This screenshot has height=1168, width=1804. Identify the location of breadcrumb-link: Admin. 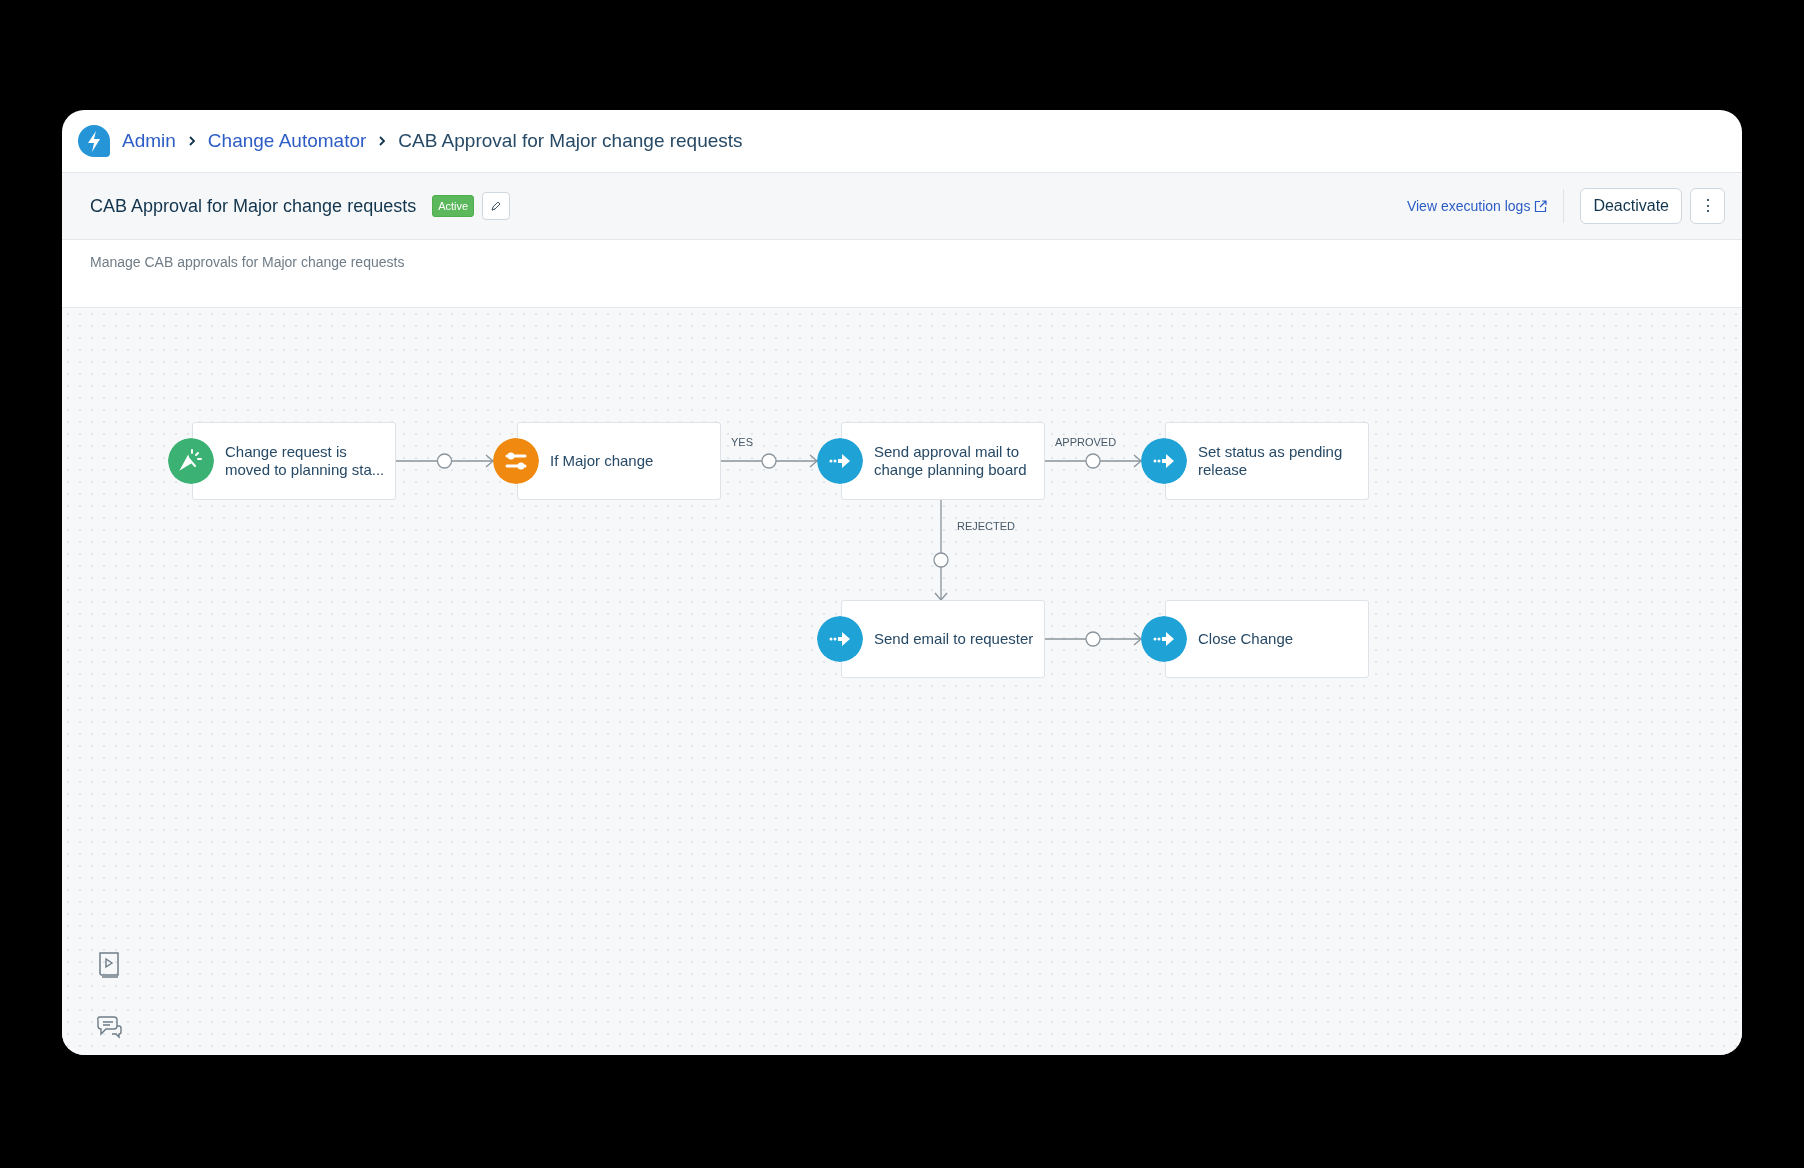
(149, 141).